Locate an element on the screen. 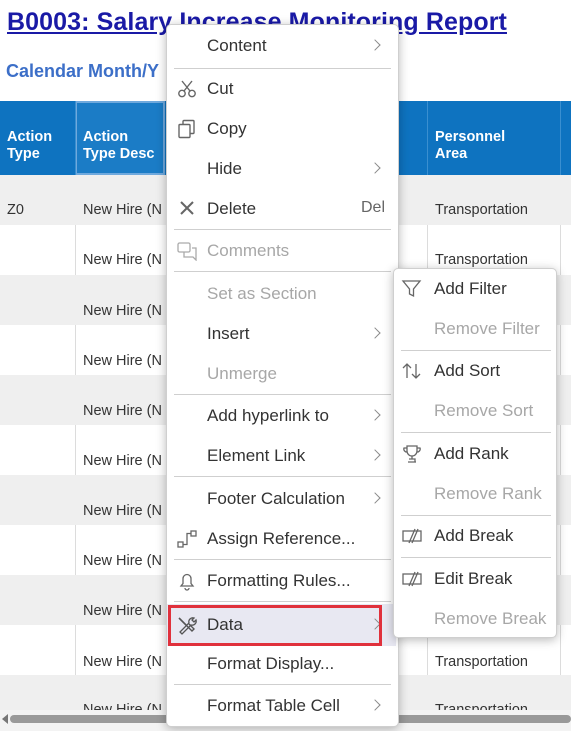  header-line: Type Desc is located at coordinates (119, 154).